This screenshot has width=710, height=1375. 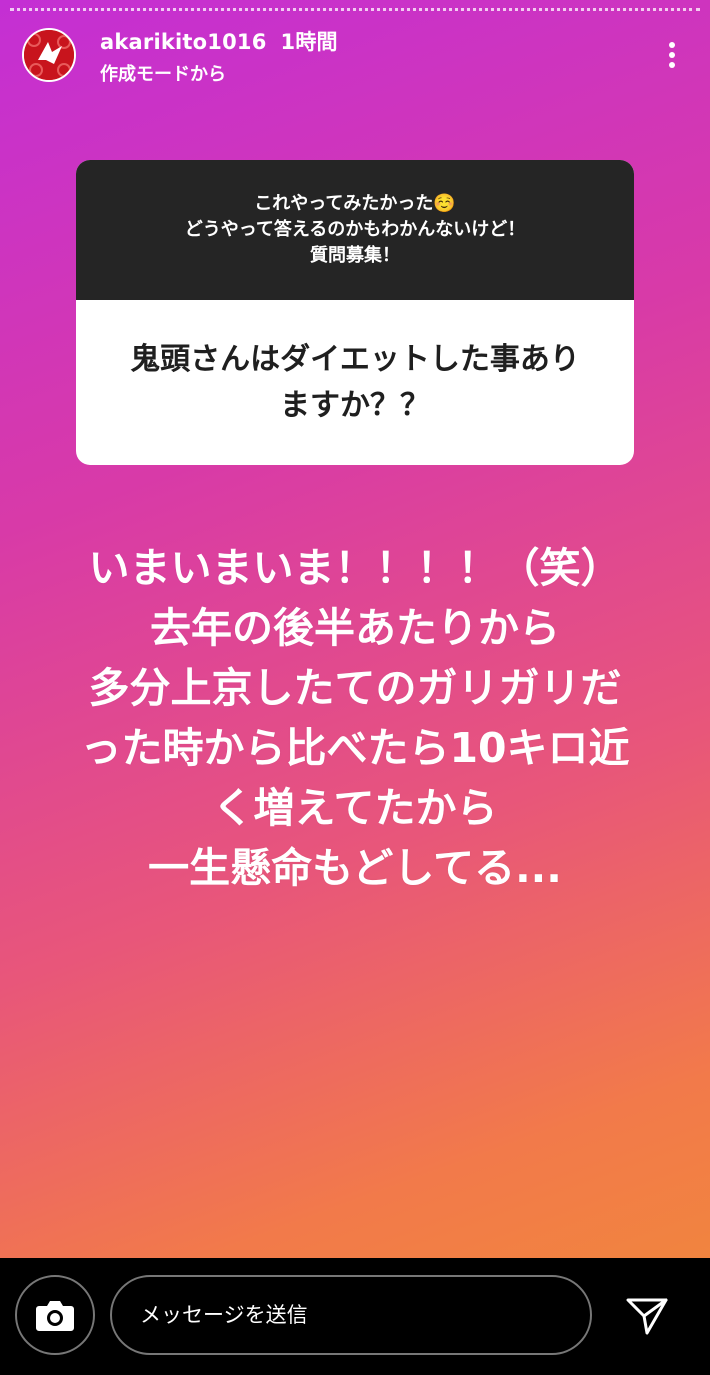 What do you see at coordinates (163, 74) in the screenshot?
I see `story-subtitle: 作成モードから` at bounding box center [163, 74].